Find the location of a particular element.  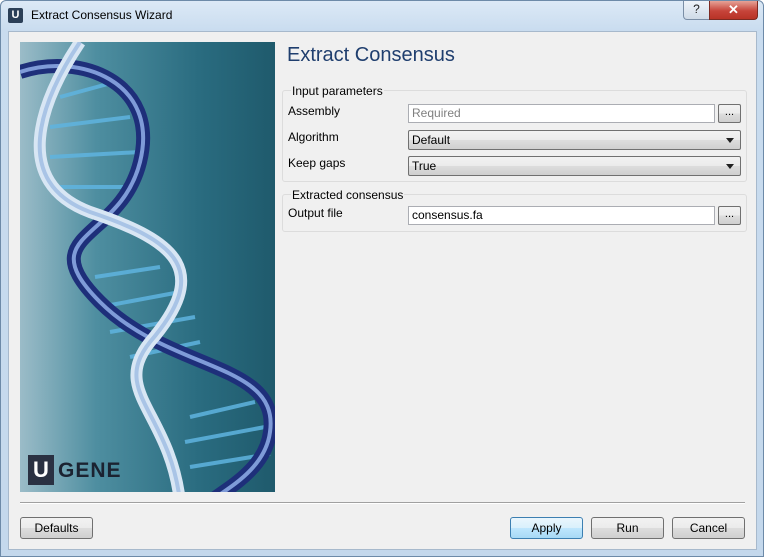

help-button: ? is located at coordinates (696, 10).